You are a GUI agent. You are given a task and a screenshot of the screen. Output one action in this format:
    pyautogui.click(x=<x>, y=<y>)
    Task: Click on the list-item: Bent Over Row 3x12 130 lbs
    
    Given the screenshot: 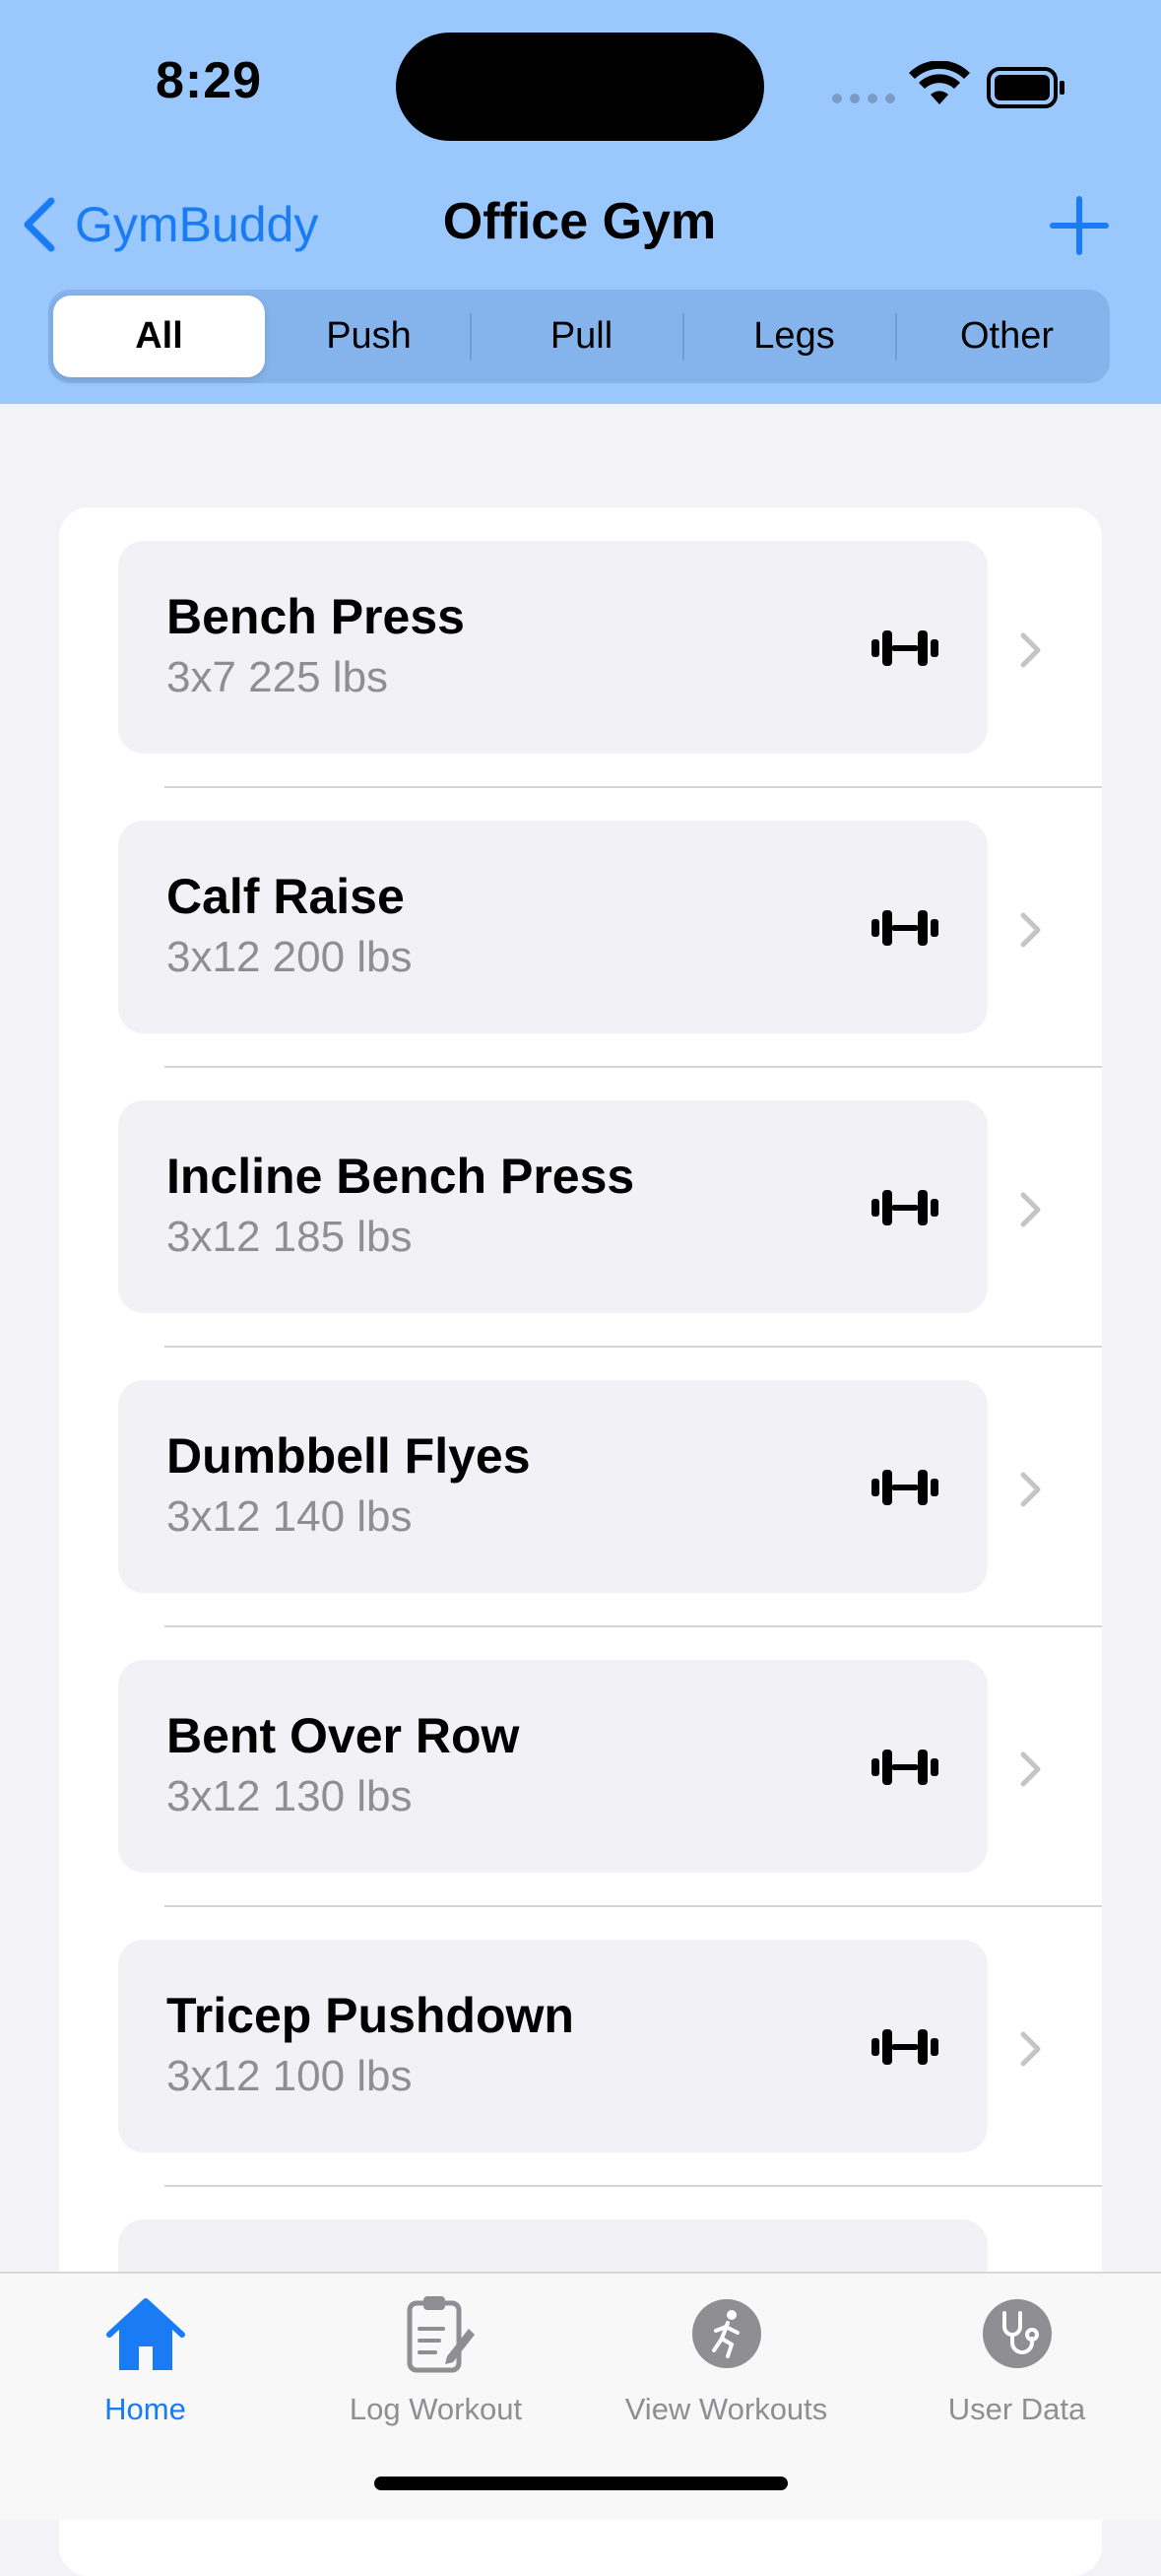 What is the action you would take?
    pyautogui.click(x=580, y=1767)
    